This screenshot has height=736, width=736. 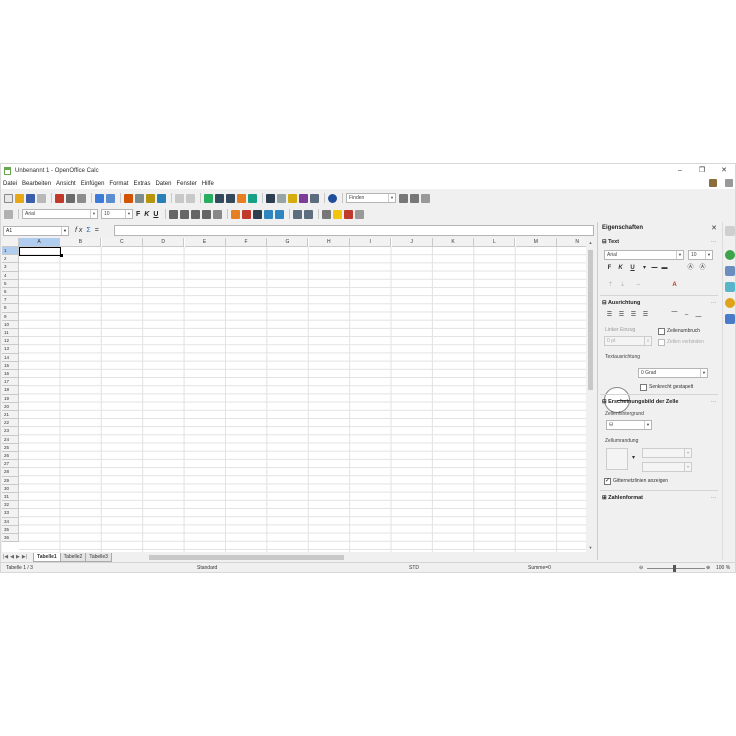 I want to click on align-left-icon, so click(x=174, y=214).